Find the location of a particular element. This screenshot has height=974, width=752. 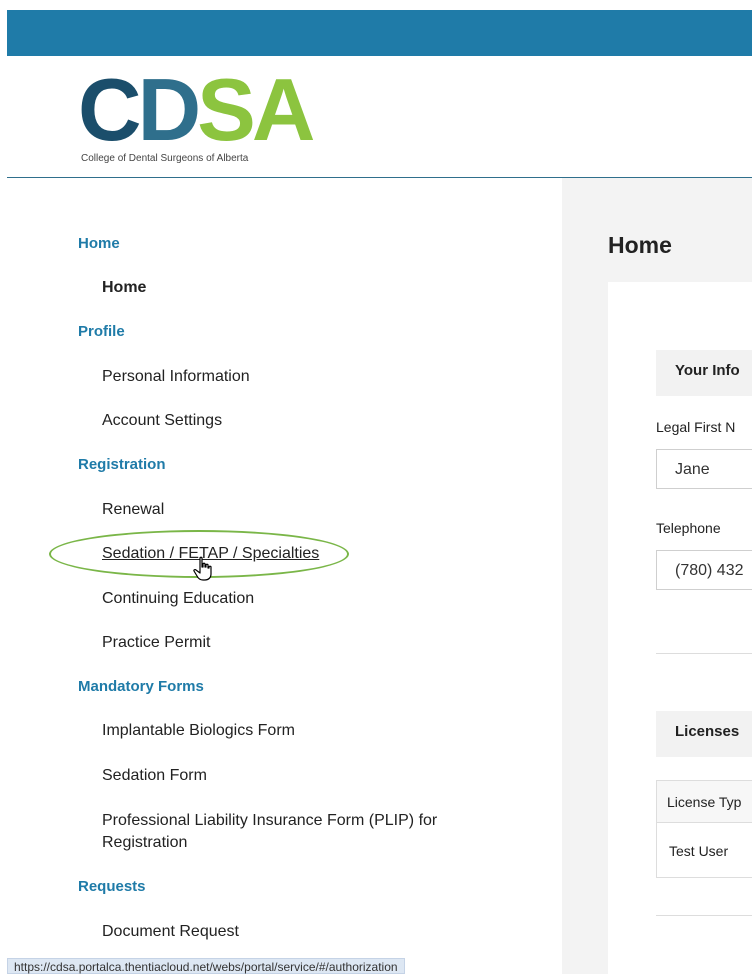

hand-pointer-icon is located at coordinates (202, 568).